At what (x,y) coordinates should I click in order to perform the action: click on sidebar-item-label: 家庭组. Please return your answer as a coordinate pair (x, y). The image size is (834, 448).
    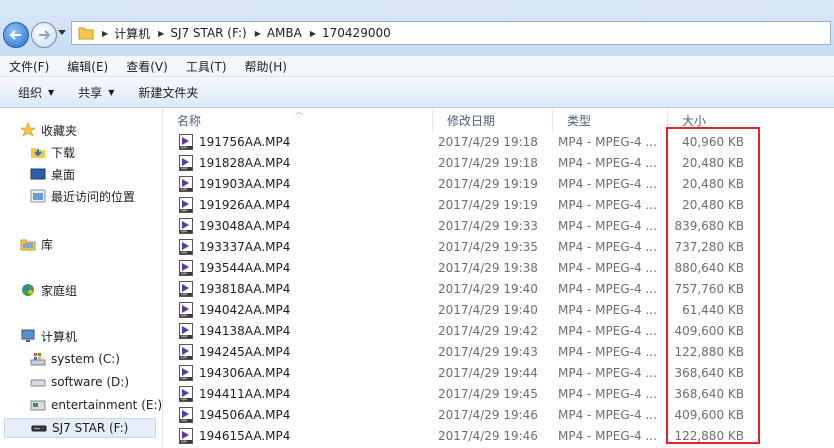
    Looking at the image, I should click on (59, 290).